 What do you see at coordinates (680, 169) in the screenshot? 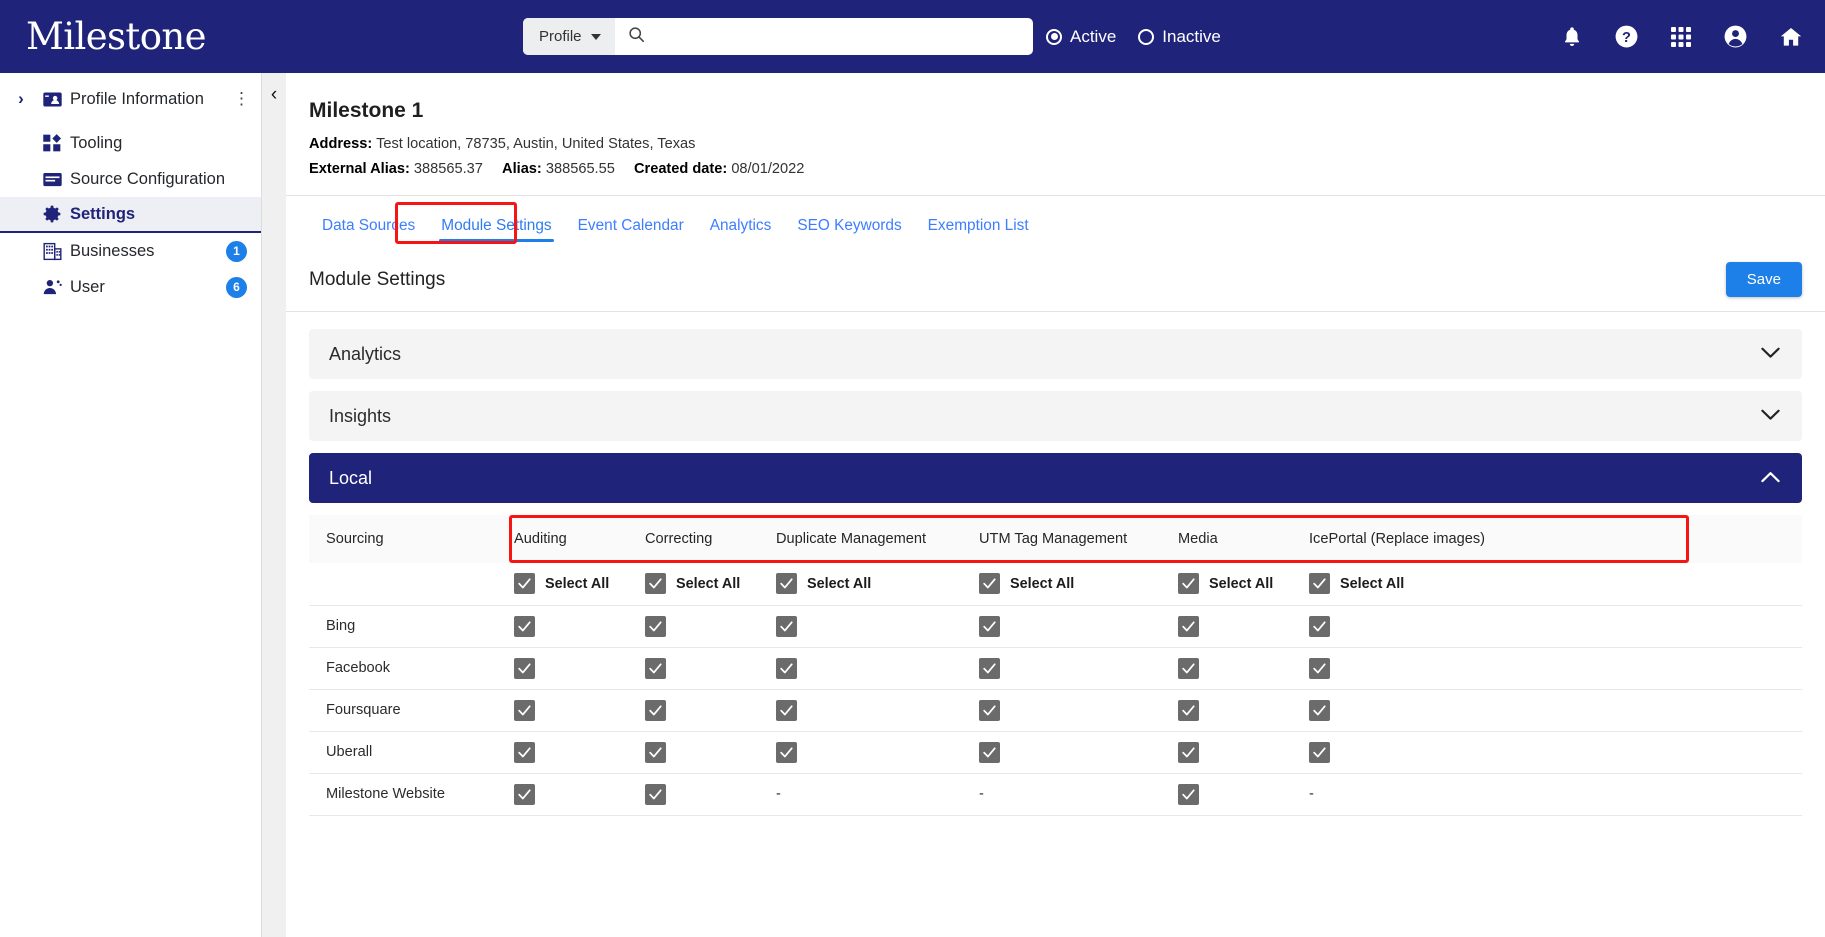
I see `created-date-label: Created date:` at bounding box center [680, 169].